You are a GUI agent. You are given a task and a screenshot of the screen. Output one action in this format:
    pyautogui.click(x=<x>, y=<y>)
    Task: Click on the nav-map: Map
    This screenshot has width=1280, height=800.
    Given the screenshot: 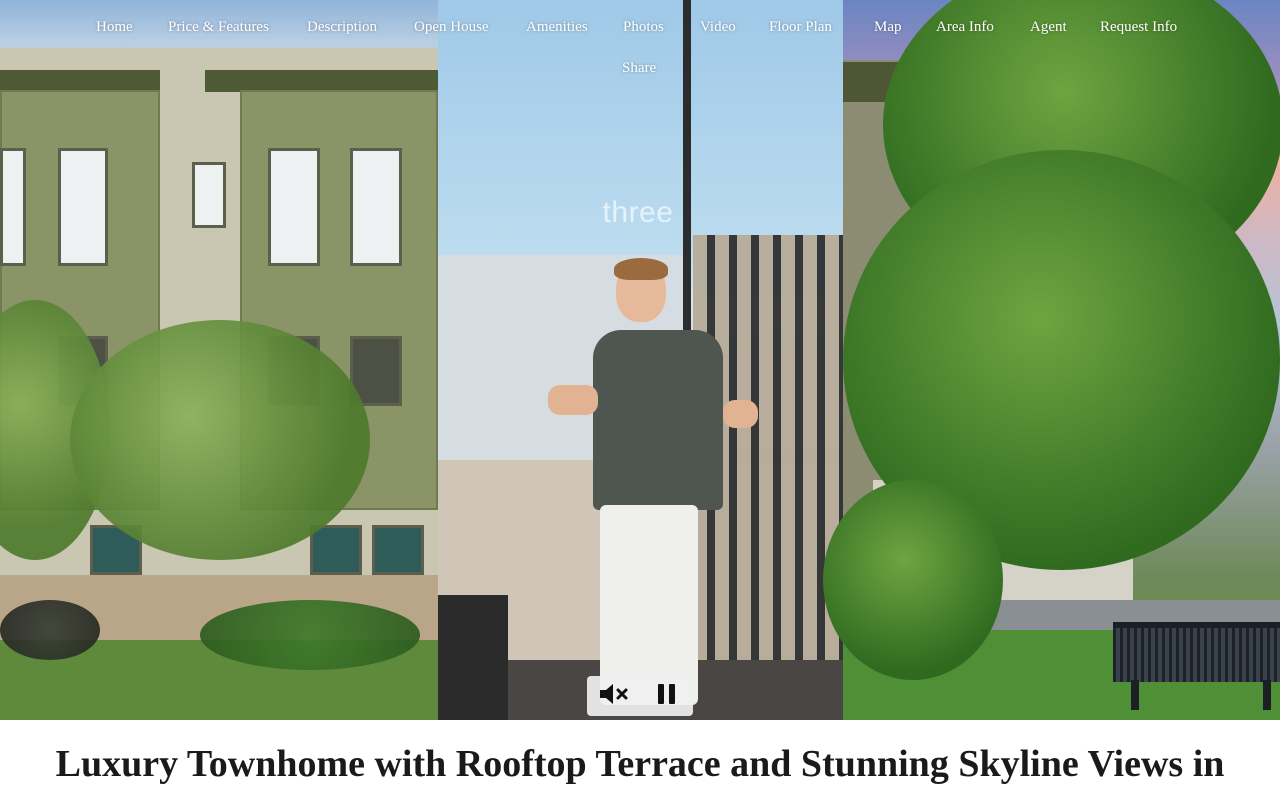 What is the action you would take?
    pyautogui.click(x=888, y=27)
    